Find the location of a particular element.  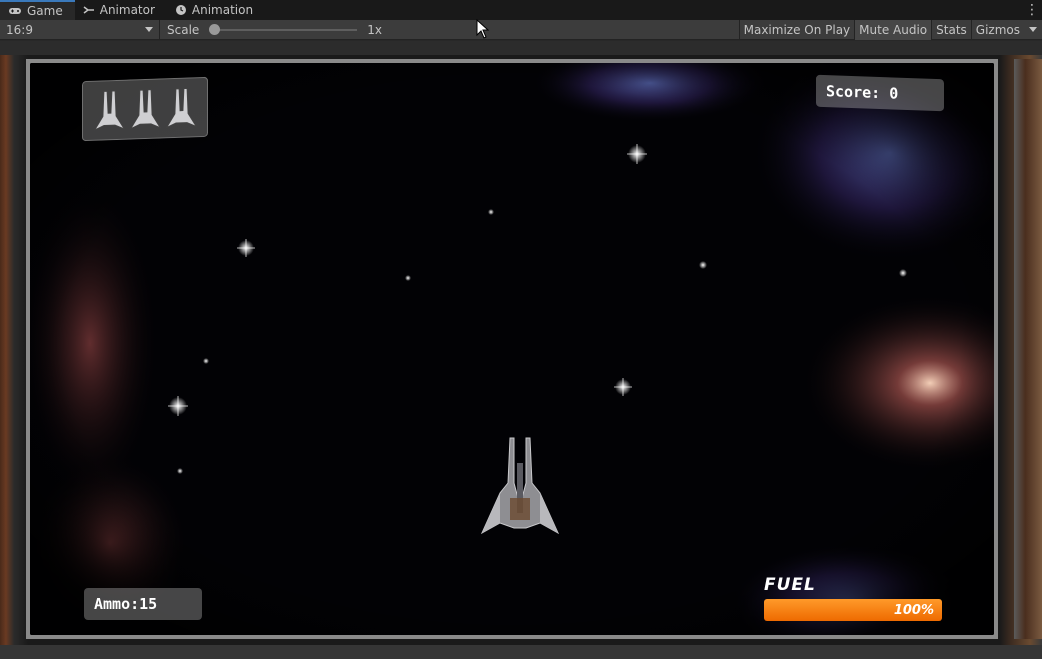

ship-lives-icons is located at coordinates (145, 109).